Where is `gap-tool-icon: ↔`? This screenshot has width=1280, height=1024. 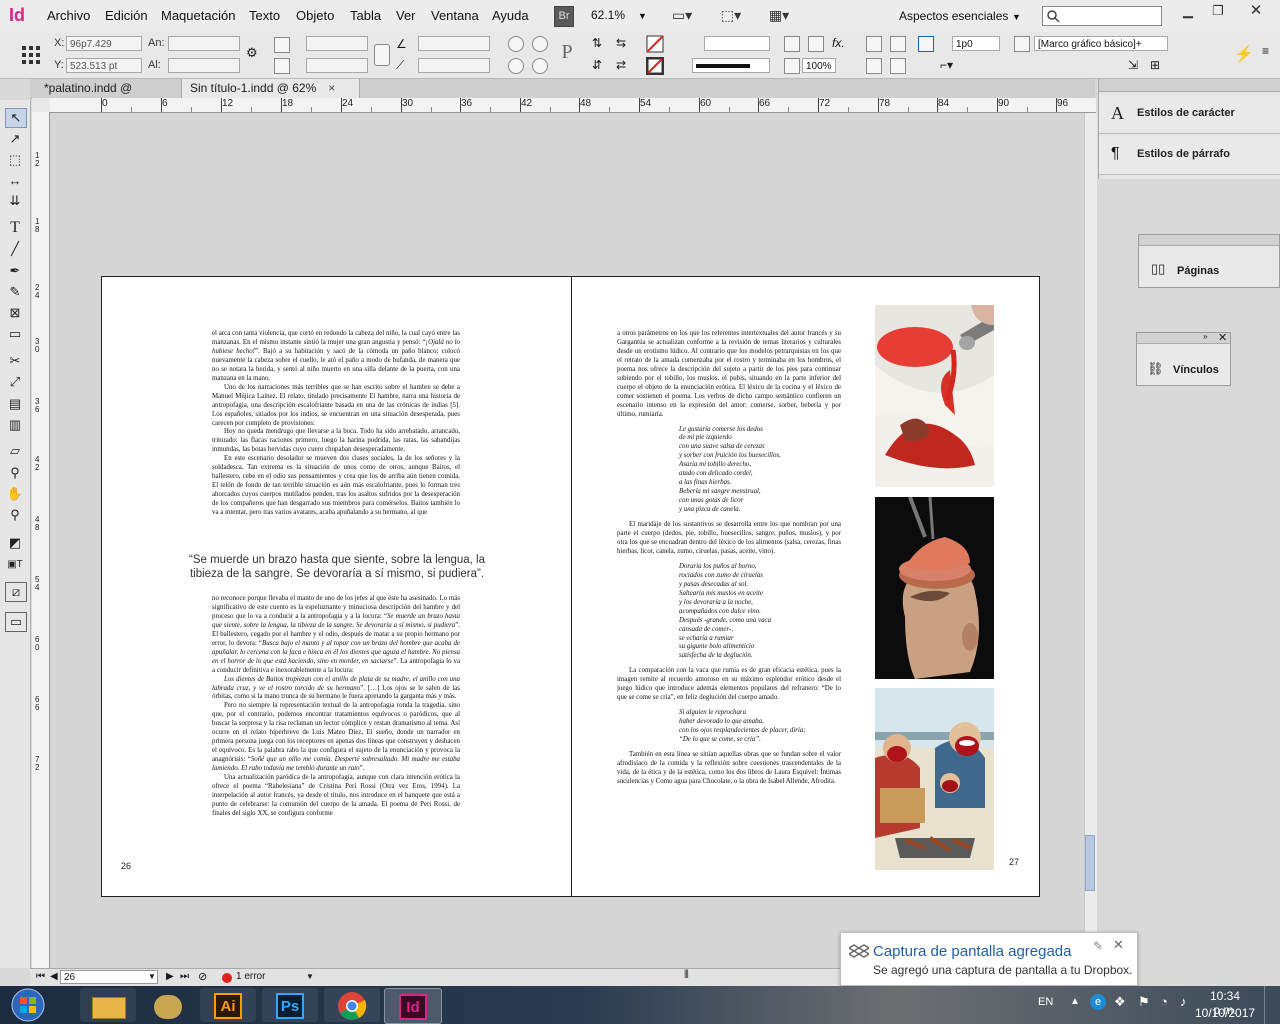
gap-tool-icon: ↔ is located at coordinates (15, 181).